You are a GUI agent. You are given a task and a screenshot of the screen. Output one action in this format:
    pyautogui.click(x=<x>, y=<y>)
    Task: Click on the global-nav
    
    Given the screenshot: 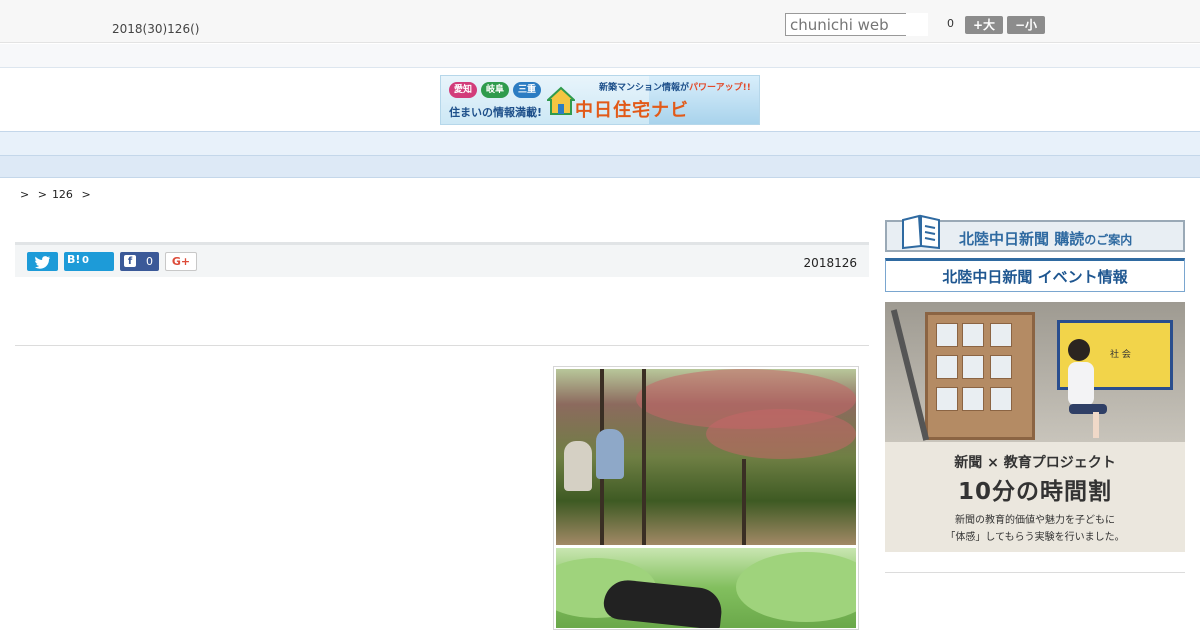 What is the action you would take?
    pyautogui.click(x=600, y=143)
    